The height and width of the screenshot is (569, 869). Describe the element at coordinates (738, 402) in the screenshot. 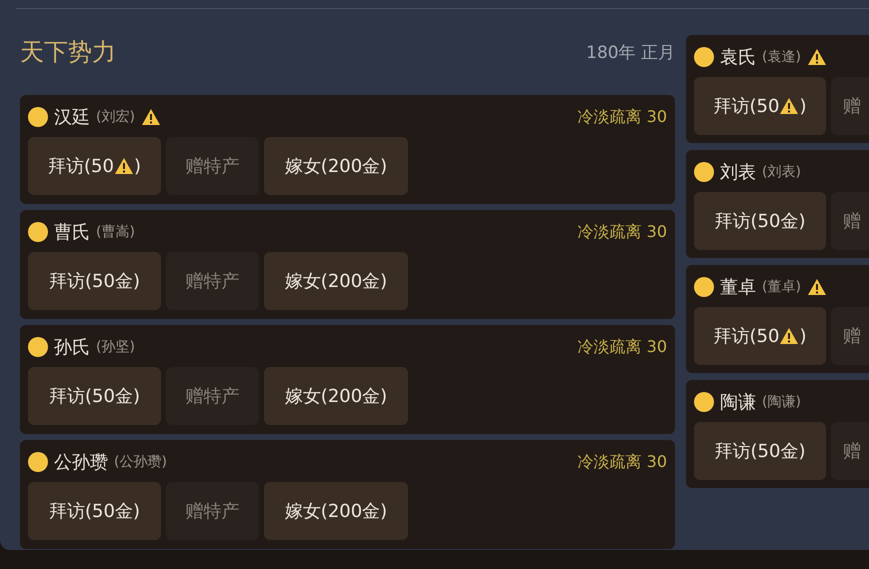

I see `faction-name: 陶谦` at that location.